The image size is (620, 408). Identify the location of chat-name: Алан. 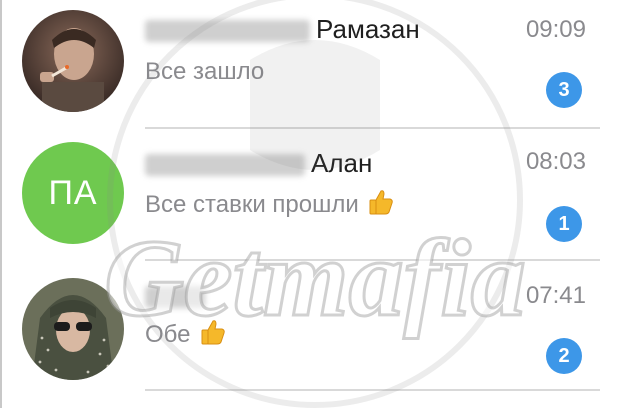
(258, 163).